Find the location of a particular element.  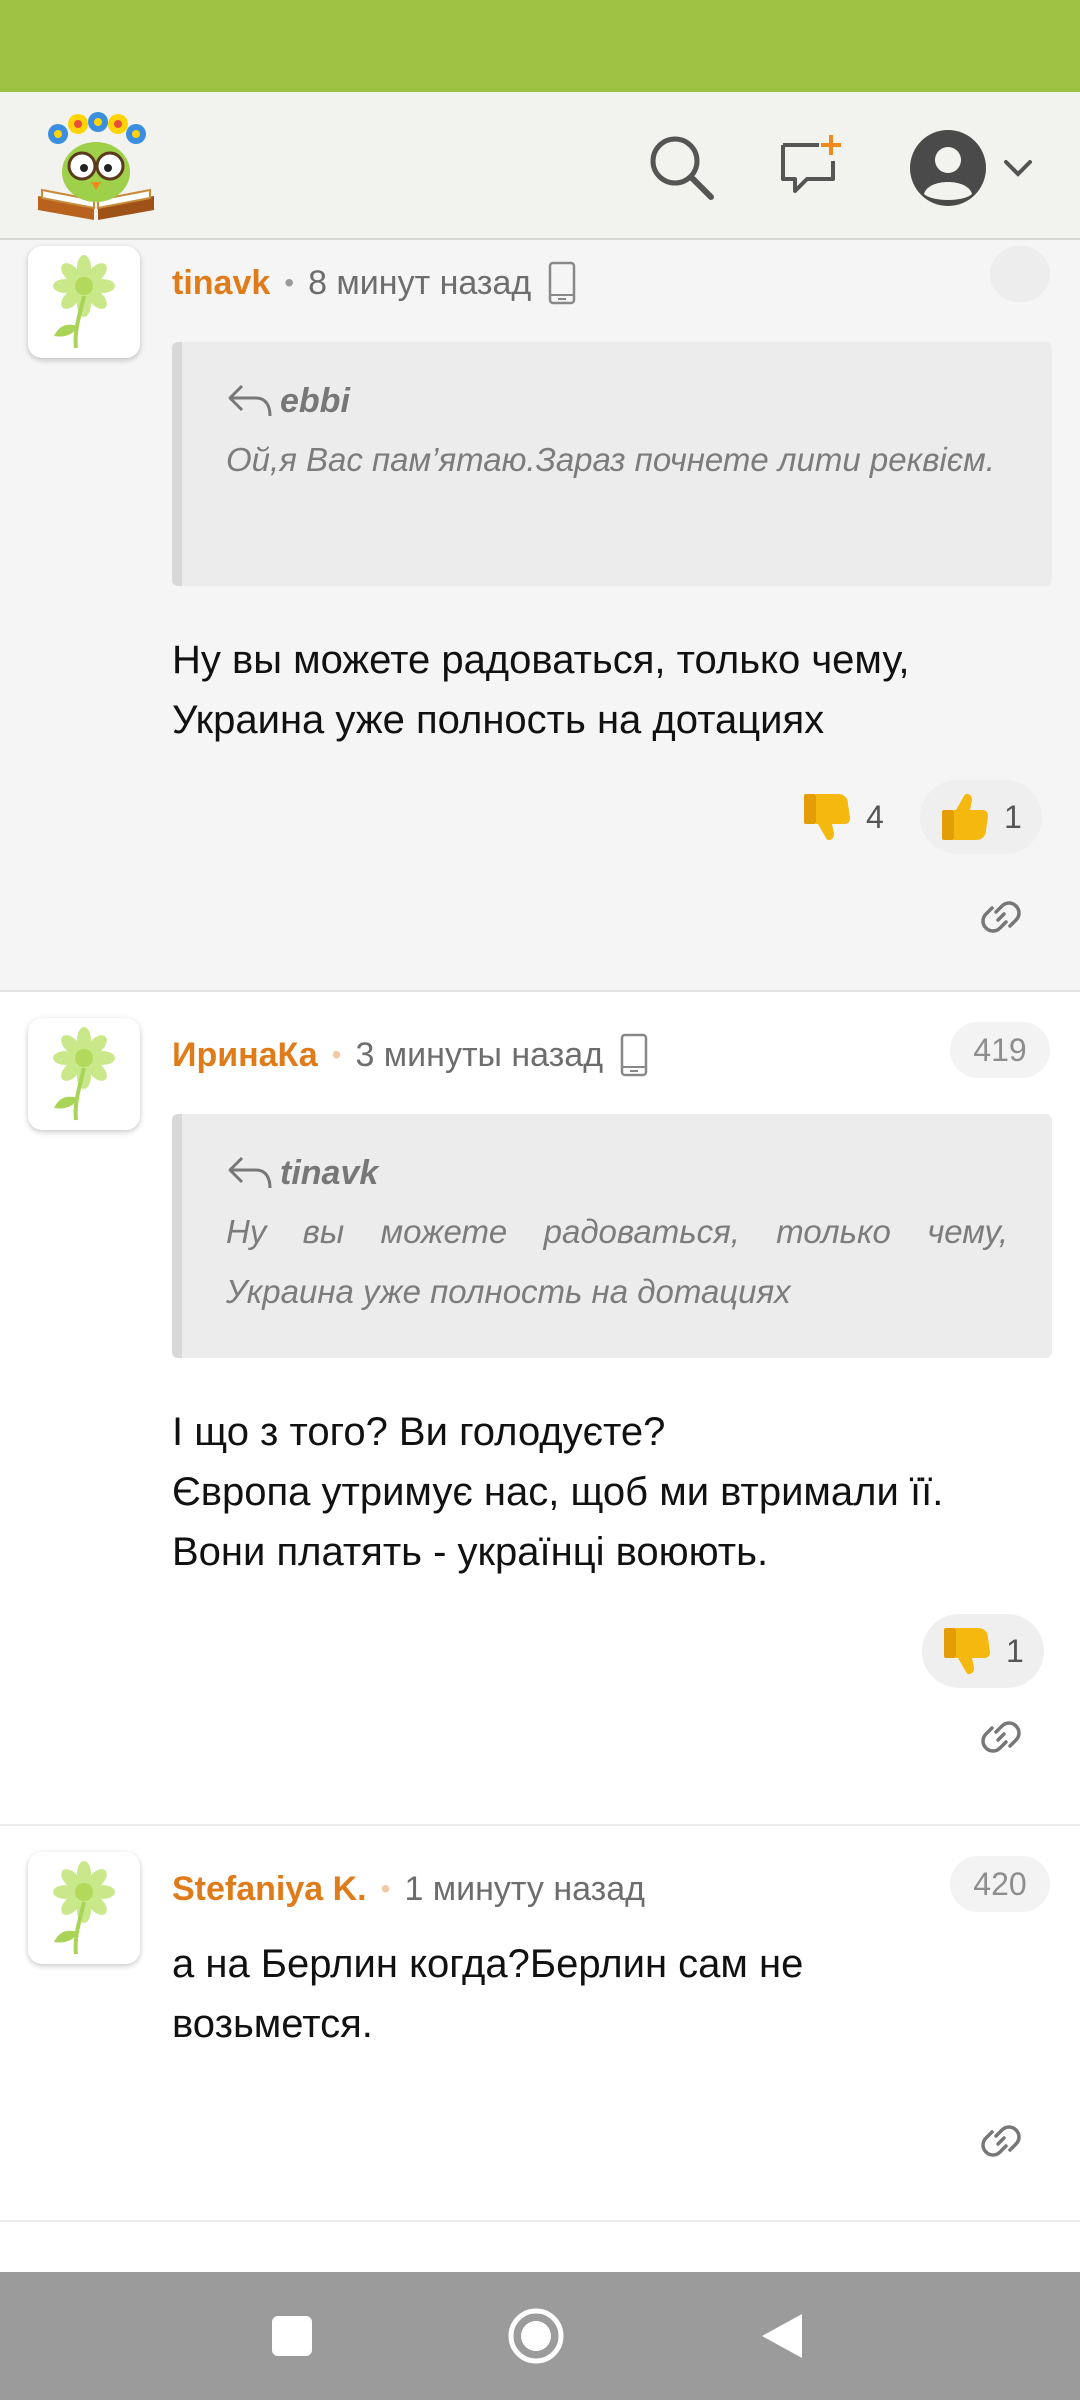

home-icon is located at coordinates (536, 2336).